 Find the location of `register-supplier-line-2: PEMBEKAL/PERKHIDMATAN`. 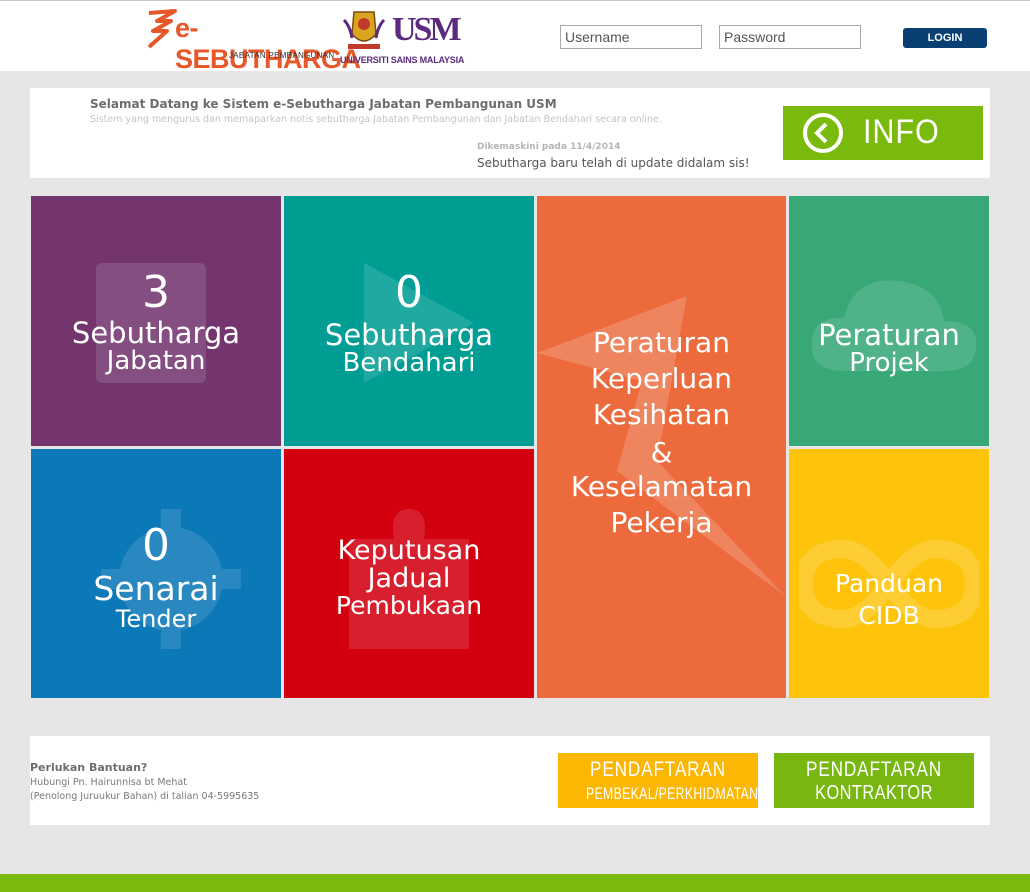

register-supplier-line-2: PEMBEKAL/PERKHIDMATAN is located at coordinates (672, 793).